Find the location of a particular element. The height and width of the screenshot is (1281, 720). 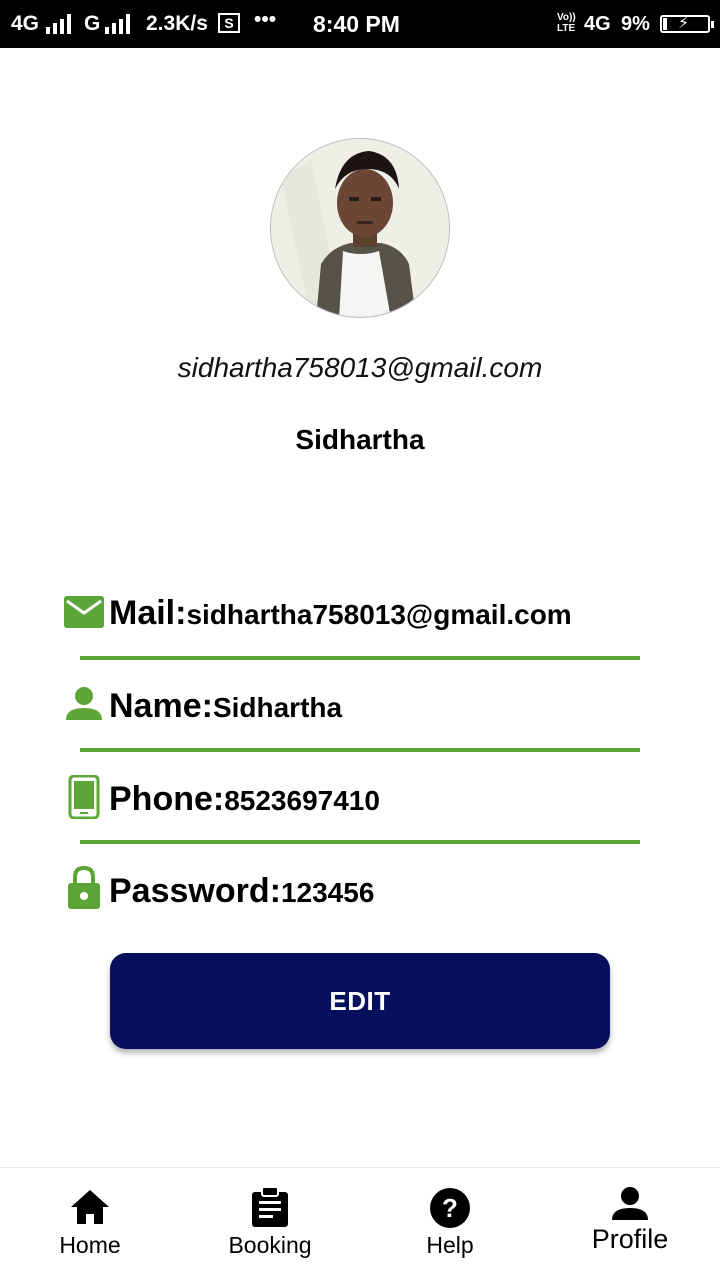

bottom-navigation: Home Booking ? Help Profile is located at coordinates (360, 1224).